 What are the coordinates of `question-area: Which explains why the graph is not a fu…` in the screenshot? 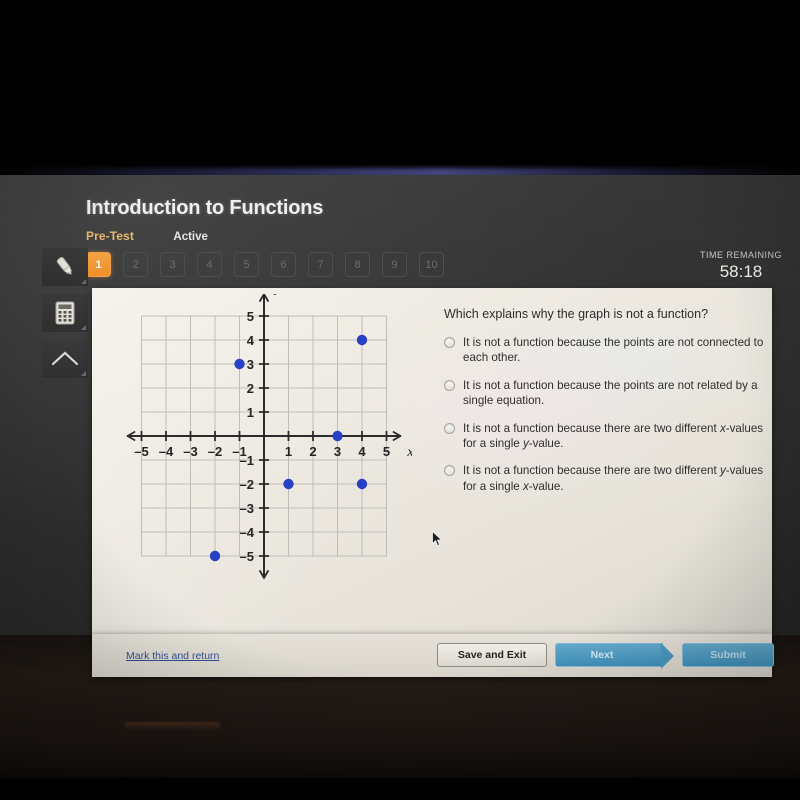 It's located at (604, 400).